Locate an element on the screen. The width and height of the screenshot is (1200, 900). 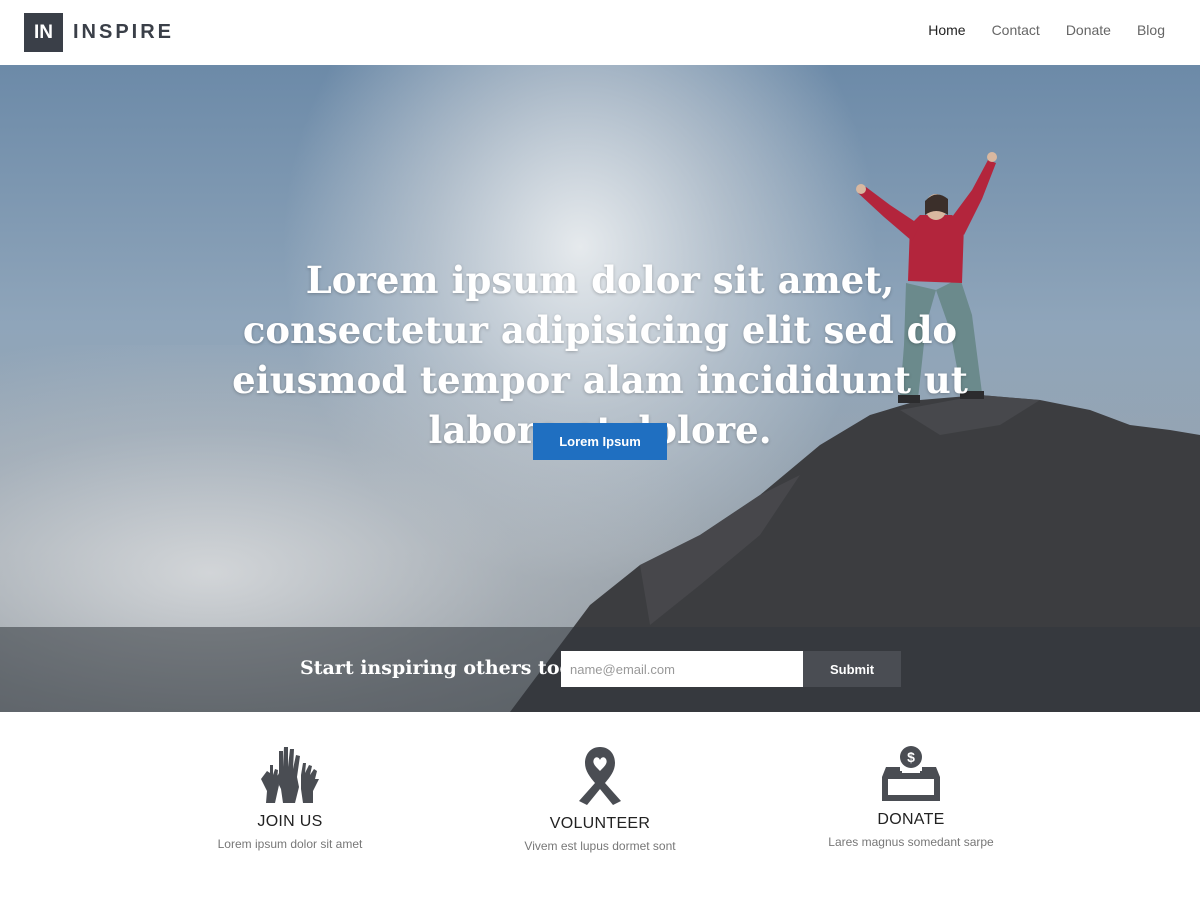
ribbon-heart-icon is located at coordinates (600, 776).